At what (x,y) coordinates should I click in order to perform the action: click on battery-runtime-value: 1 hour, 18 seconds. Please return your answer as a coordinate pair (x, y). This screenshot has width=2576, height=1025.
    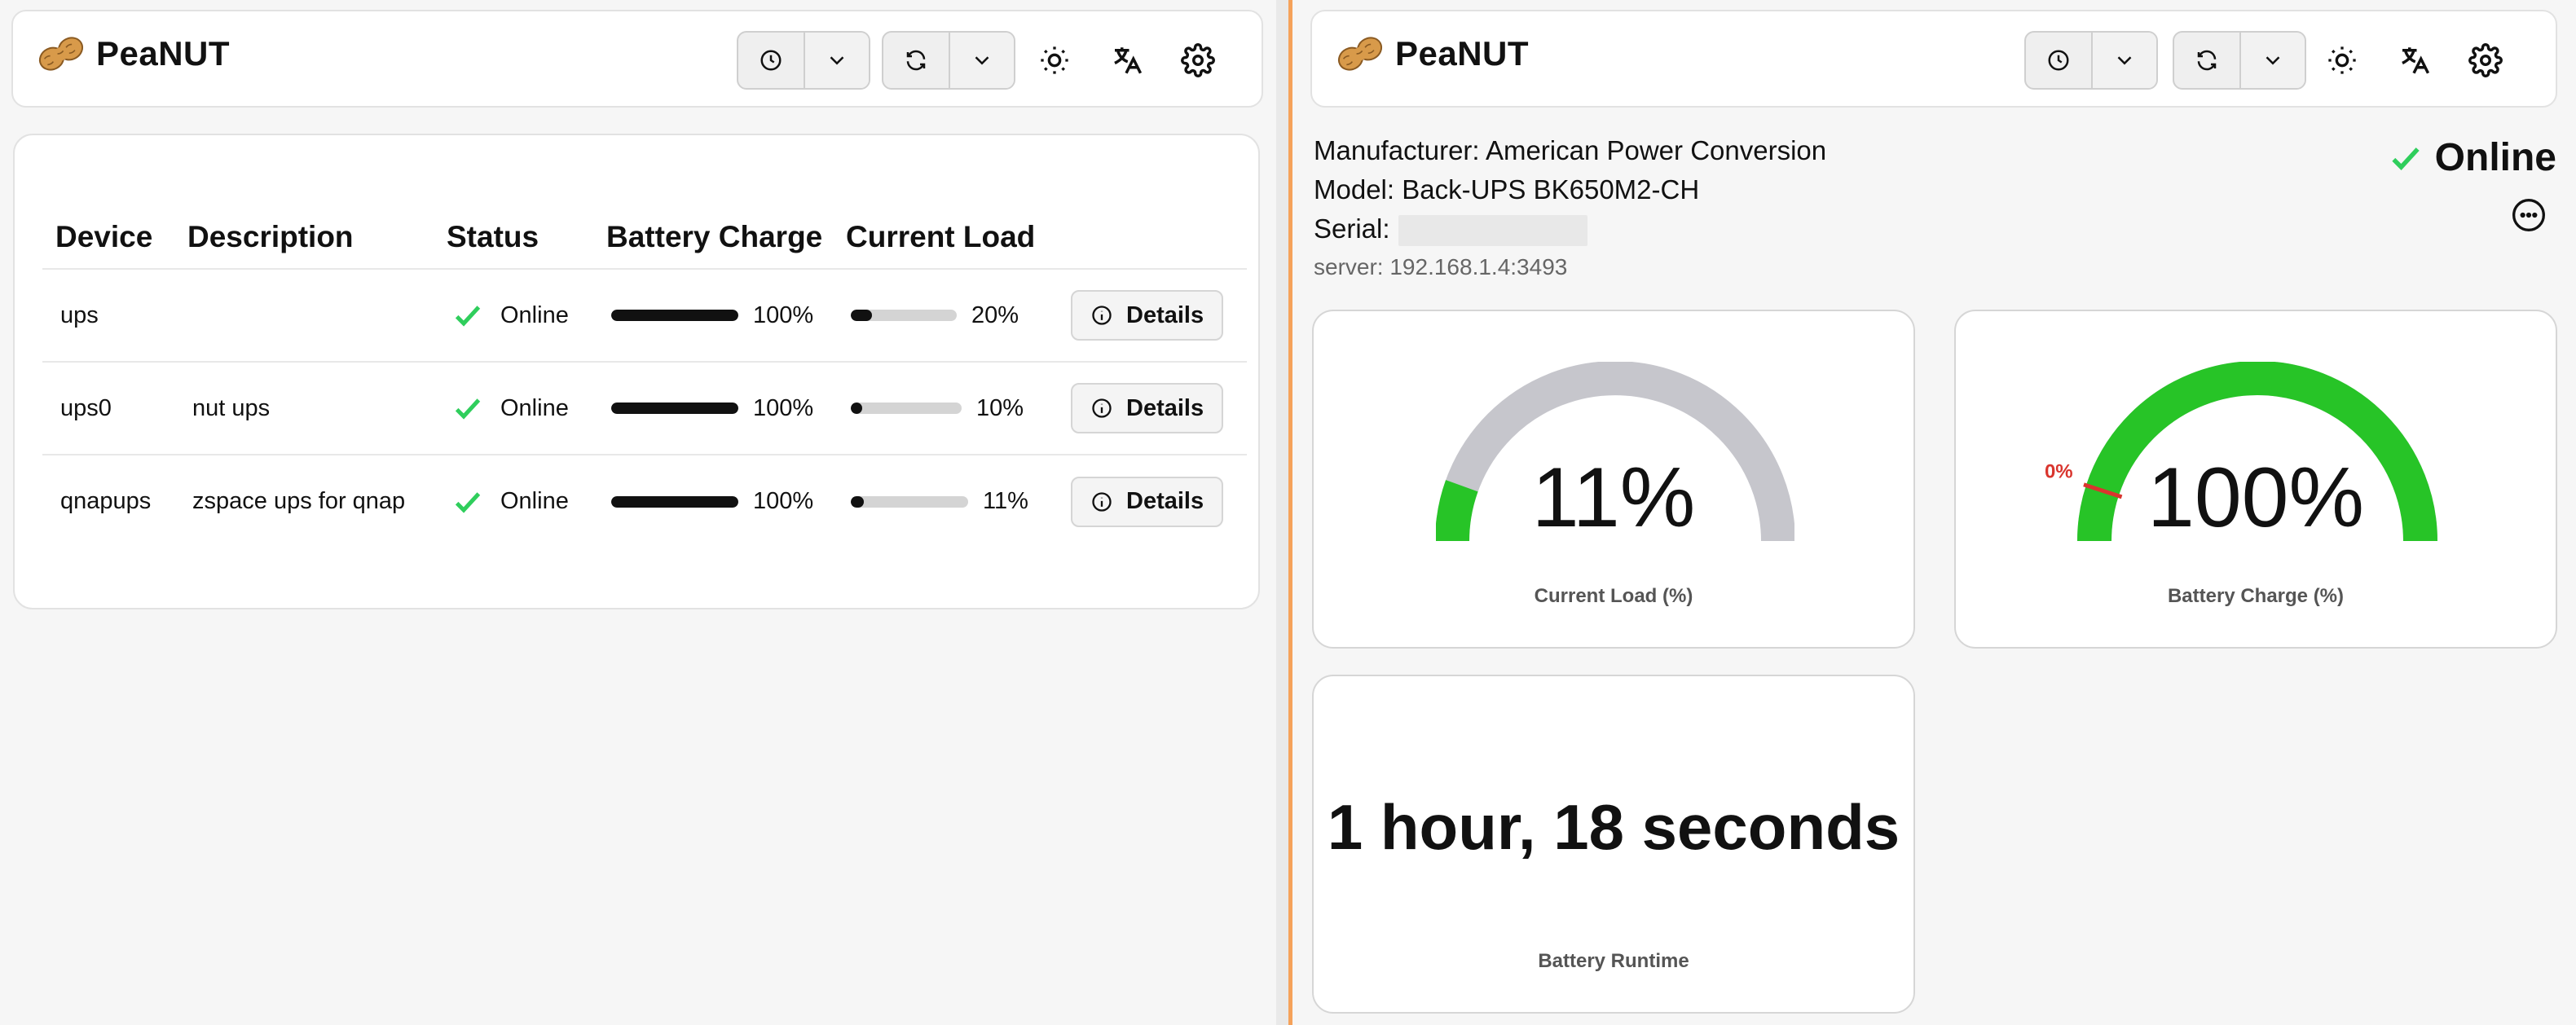
    Looking at the image, I should click on (1613, 827).